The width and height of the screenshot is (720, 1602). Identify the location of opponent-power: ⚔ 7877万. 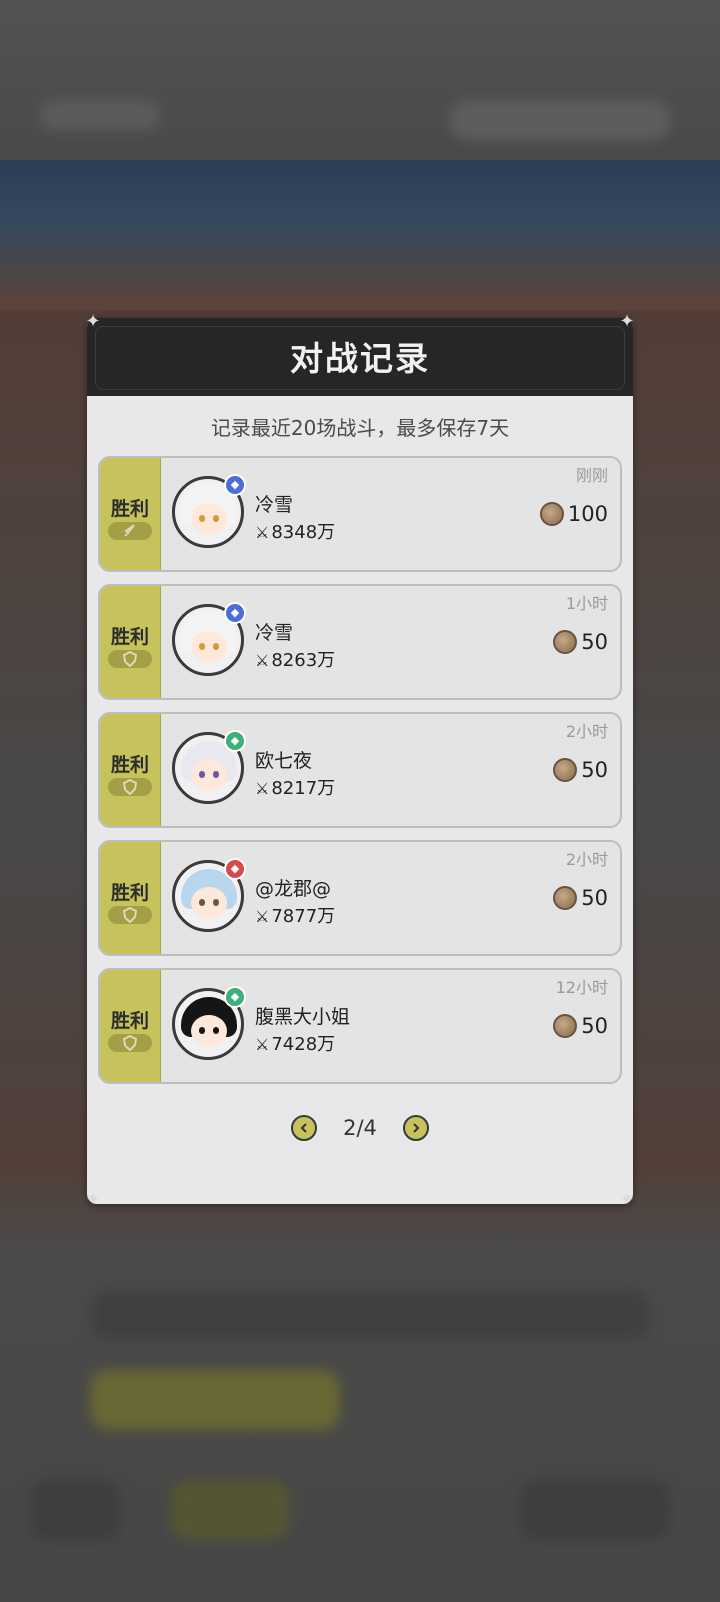
(295, 915).